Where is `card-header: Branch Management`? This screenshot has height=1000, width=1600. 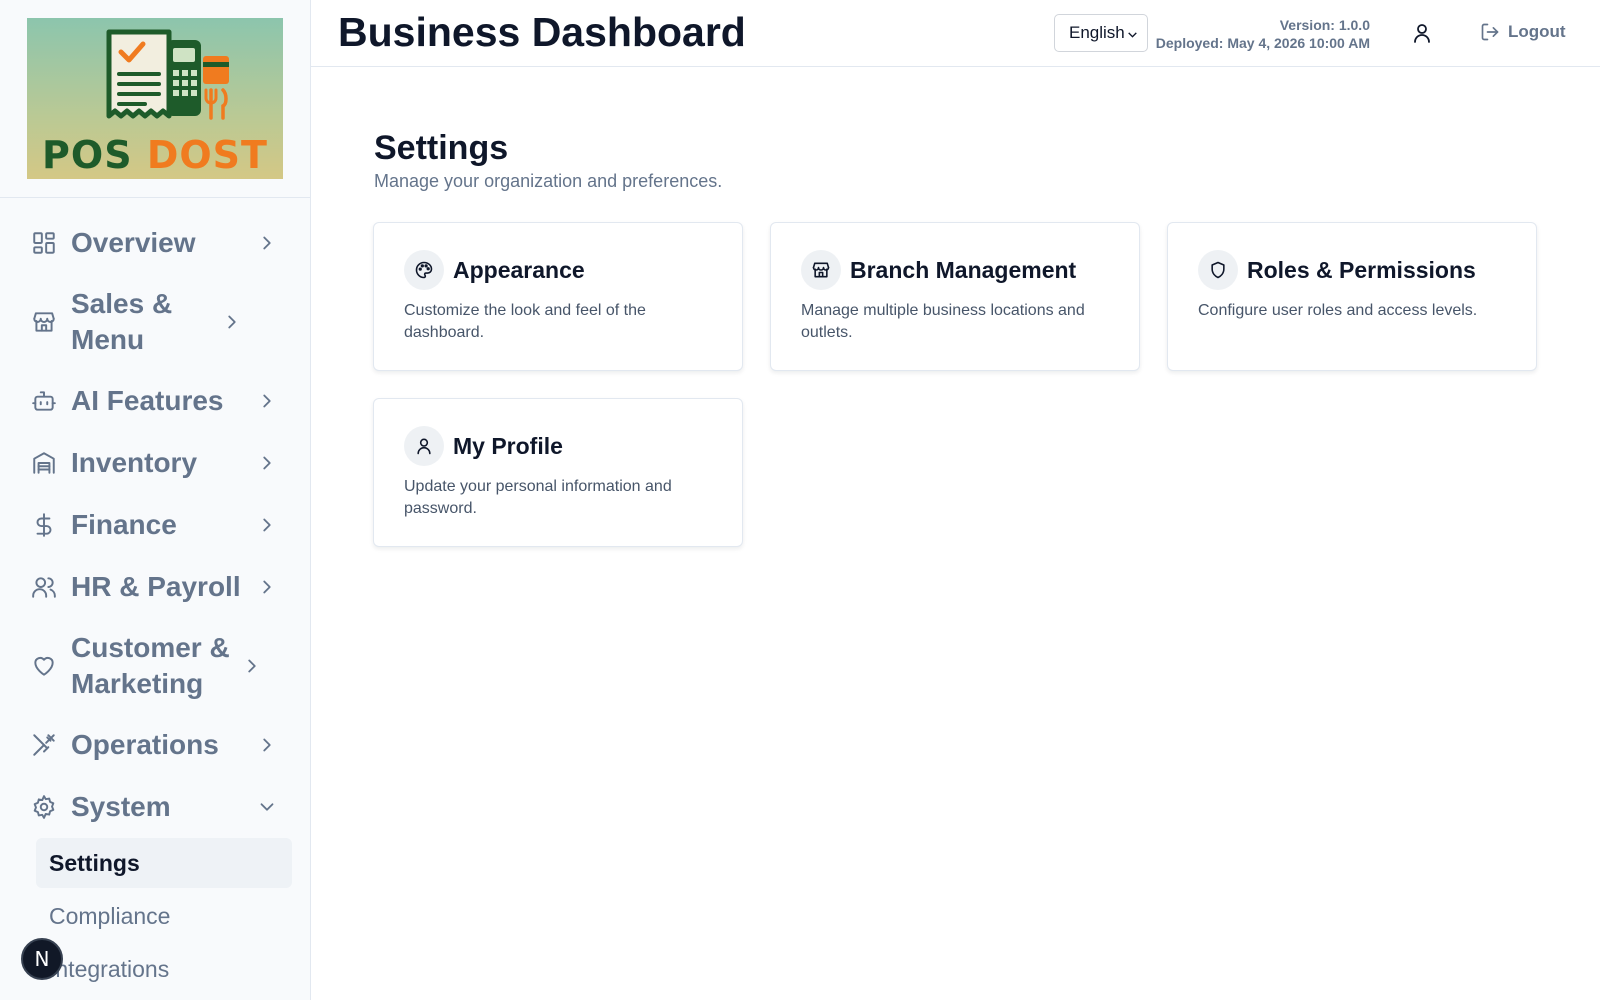
card-header: Branch Management is located at coordinates (955, 270).